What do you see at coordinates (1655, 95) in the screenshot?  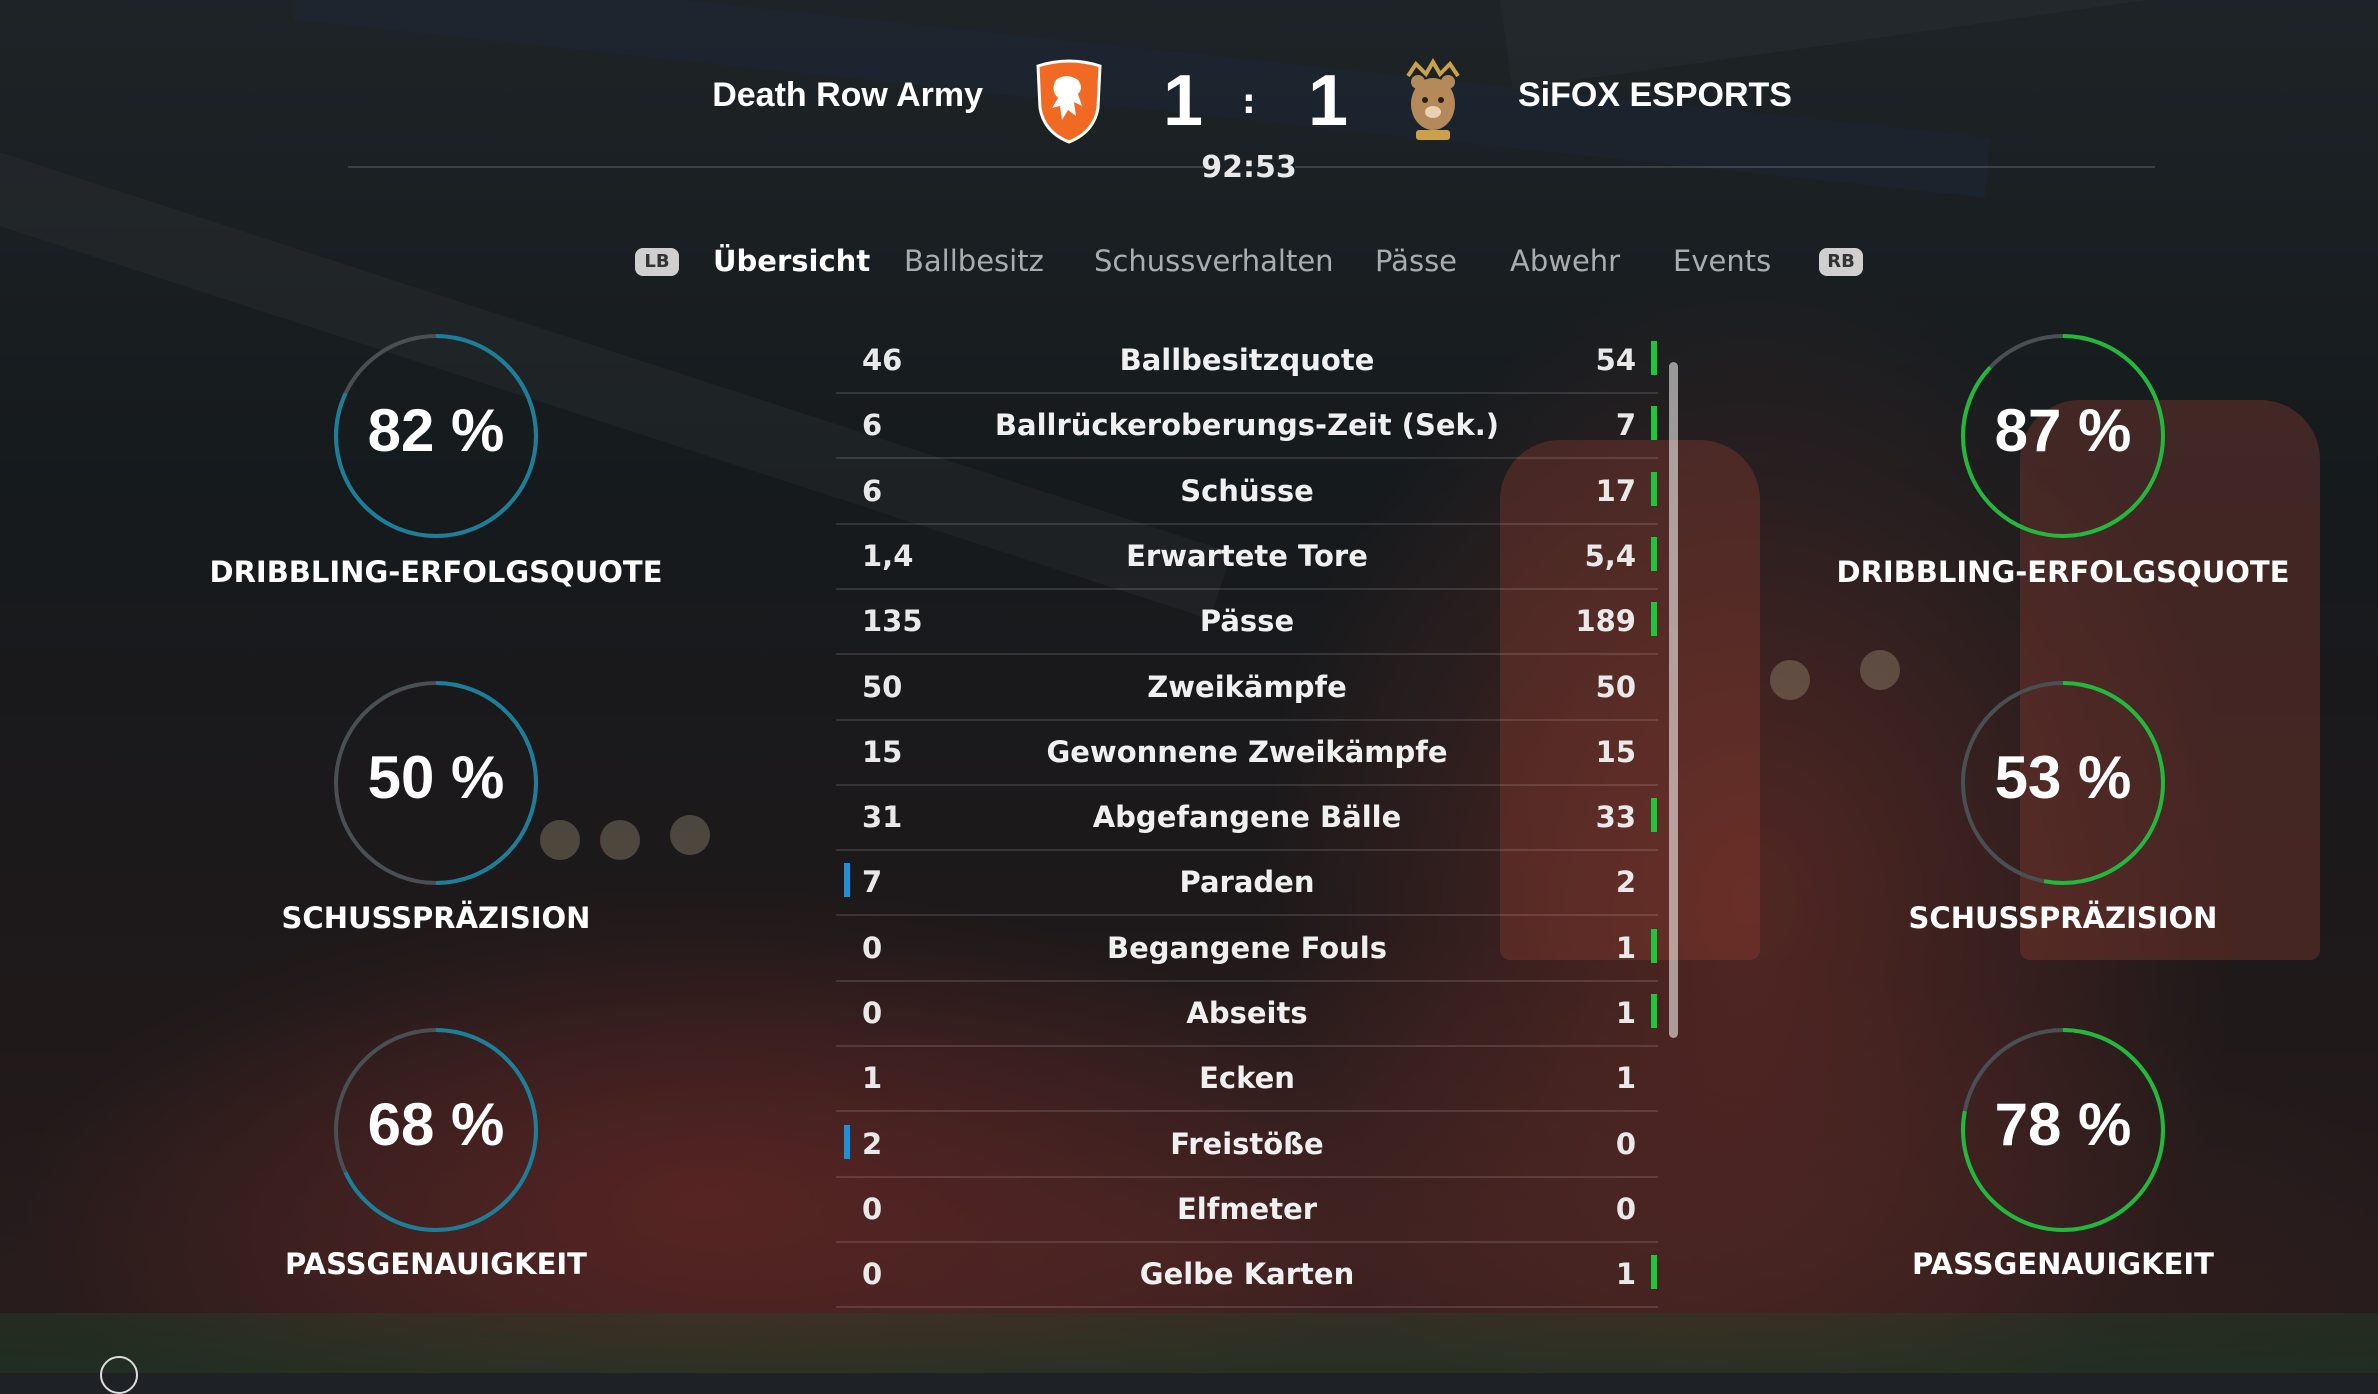 I see `away-team-name: SiFOX ESPORTS` at bounding box center [1655, 95].